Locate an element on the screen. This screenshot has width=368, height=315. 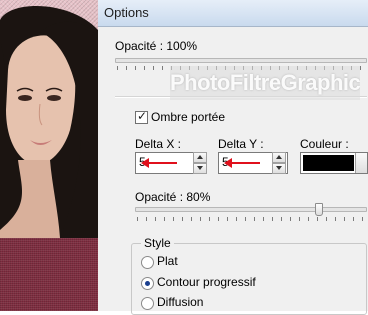
delta-x-up-button is located at coordinates (200, 157).